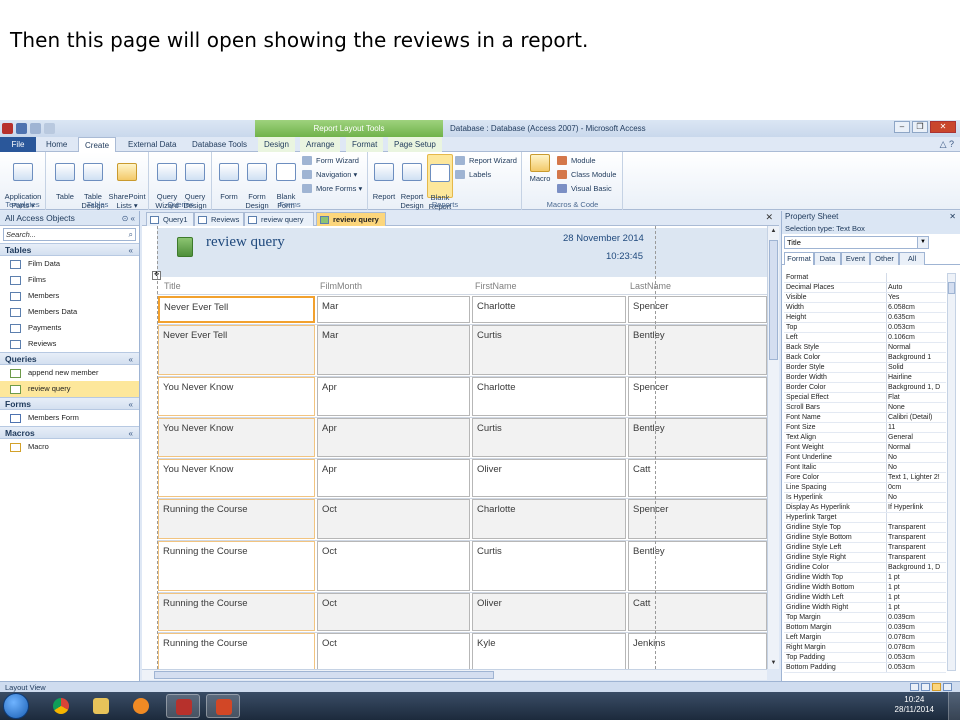  I want to click on close-button: ✕, so click(943, 127).